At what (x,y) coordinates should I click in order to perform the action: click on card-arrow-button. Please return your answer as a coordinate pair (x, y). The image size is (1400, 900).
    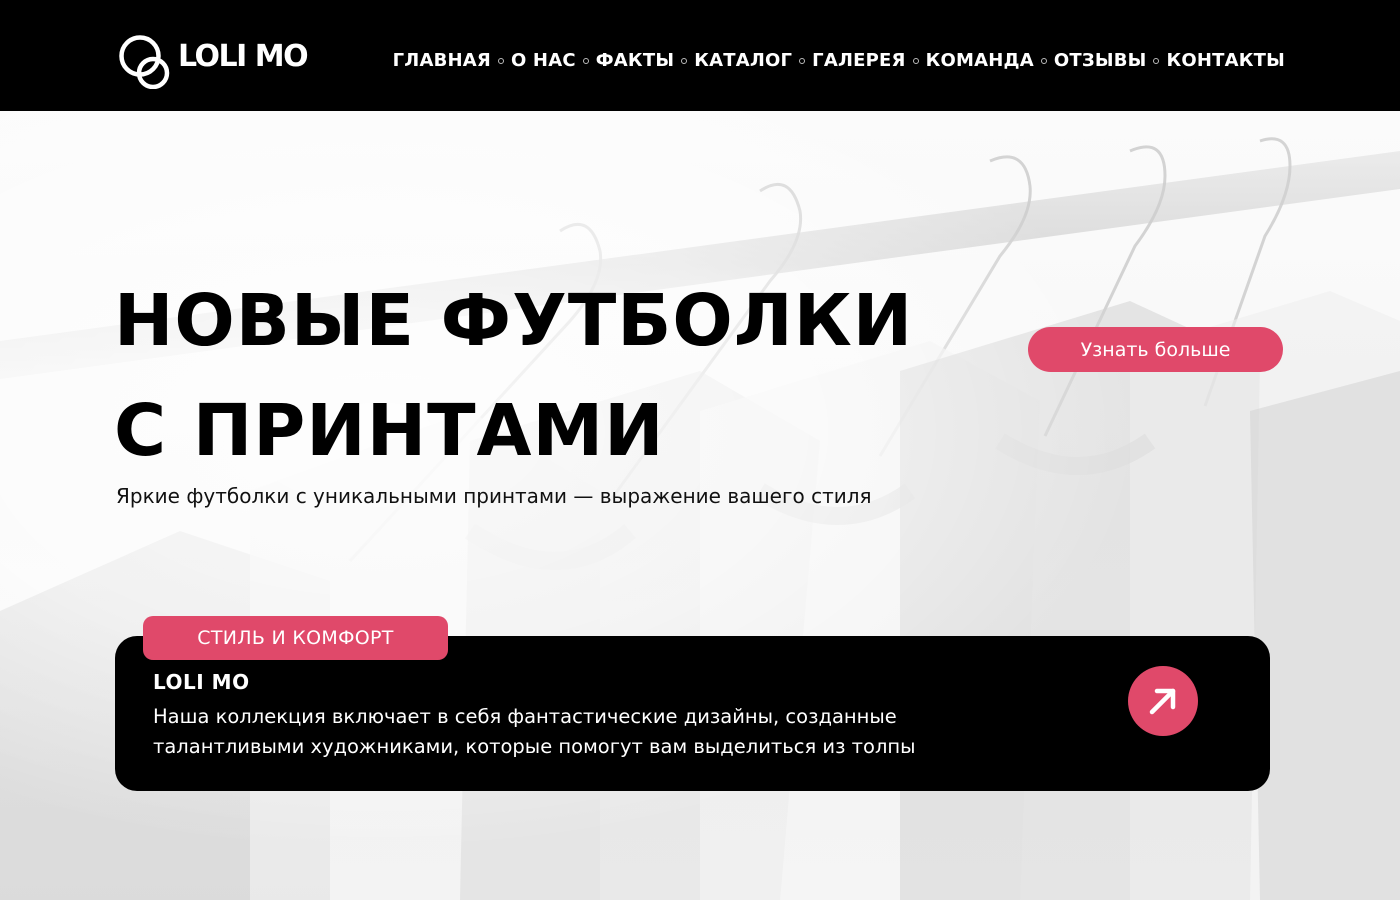
    Looking at the image, I should click on (1163, 701).